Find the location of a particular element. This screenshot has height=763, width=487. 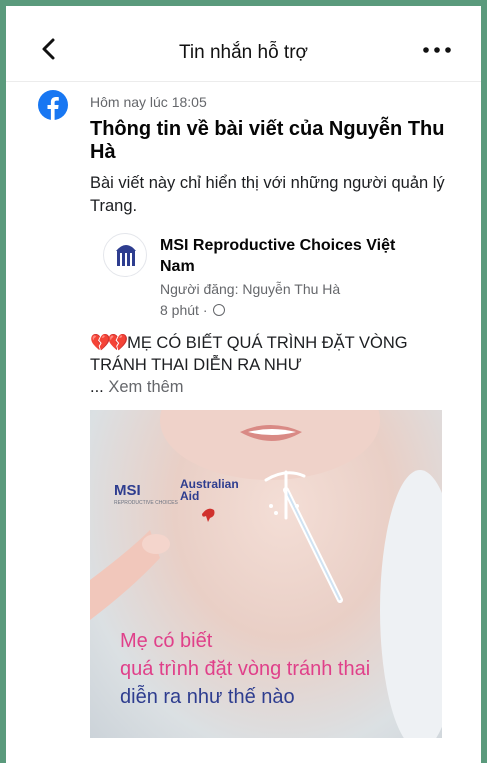

more-dots-icon is located at coordinates (437, 48).